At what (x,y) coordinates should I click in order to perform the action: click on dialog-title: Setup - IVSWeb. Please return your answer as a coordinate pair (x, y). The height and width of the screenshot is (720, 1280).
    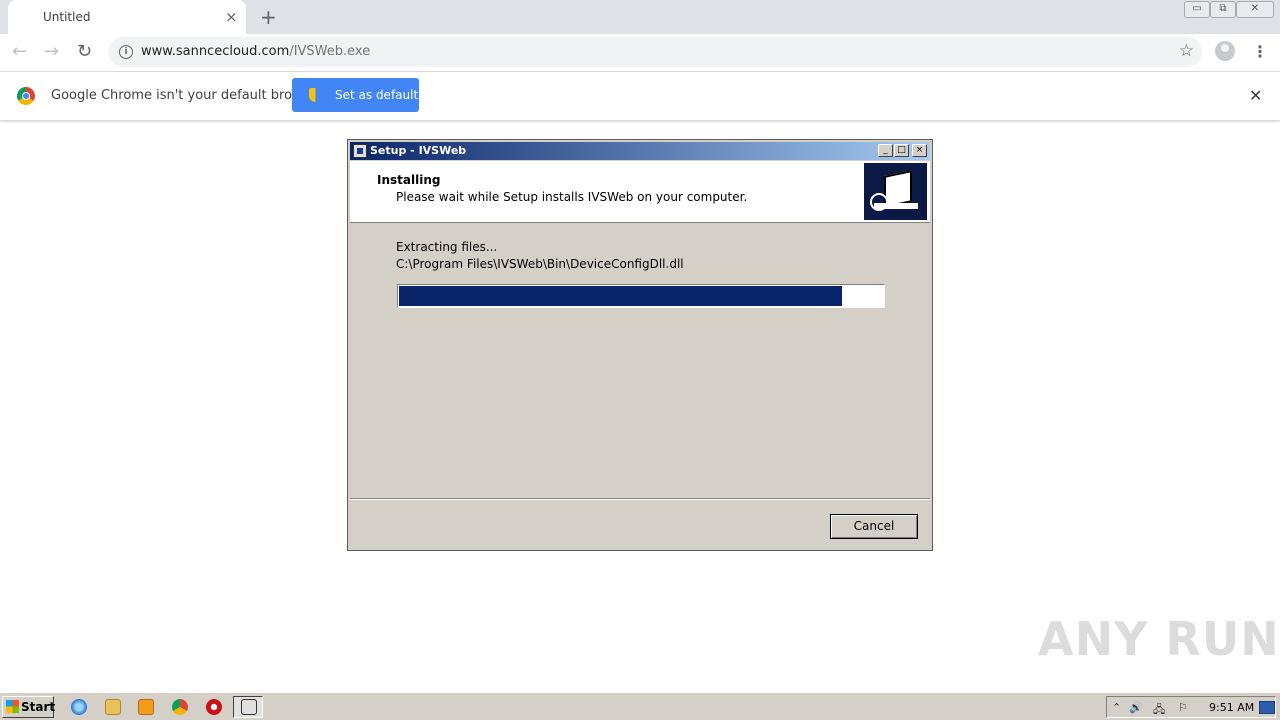
    Looking at the image, I should click on (418, 150).